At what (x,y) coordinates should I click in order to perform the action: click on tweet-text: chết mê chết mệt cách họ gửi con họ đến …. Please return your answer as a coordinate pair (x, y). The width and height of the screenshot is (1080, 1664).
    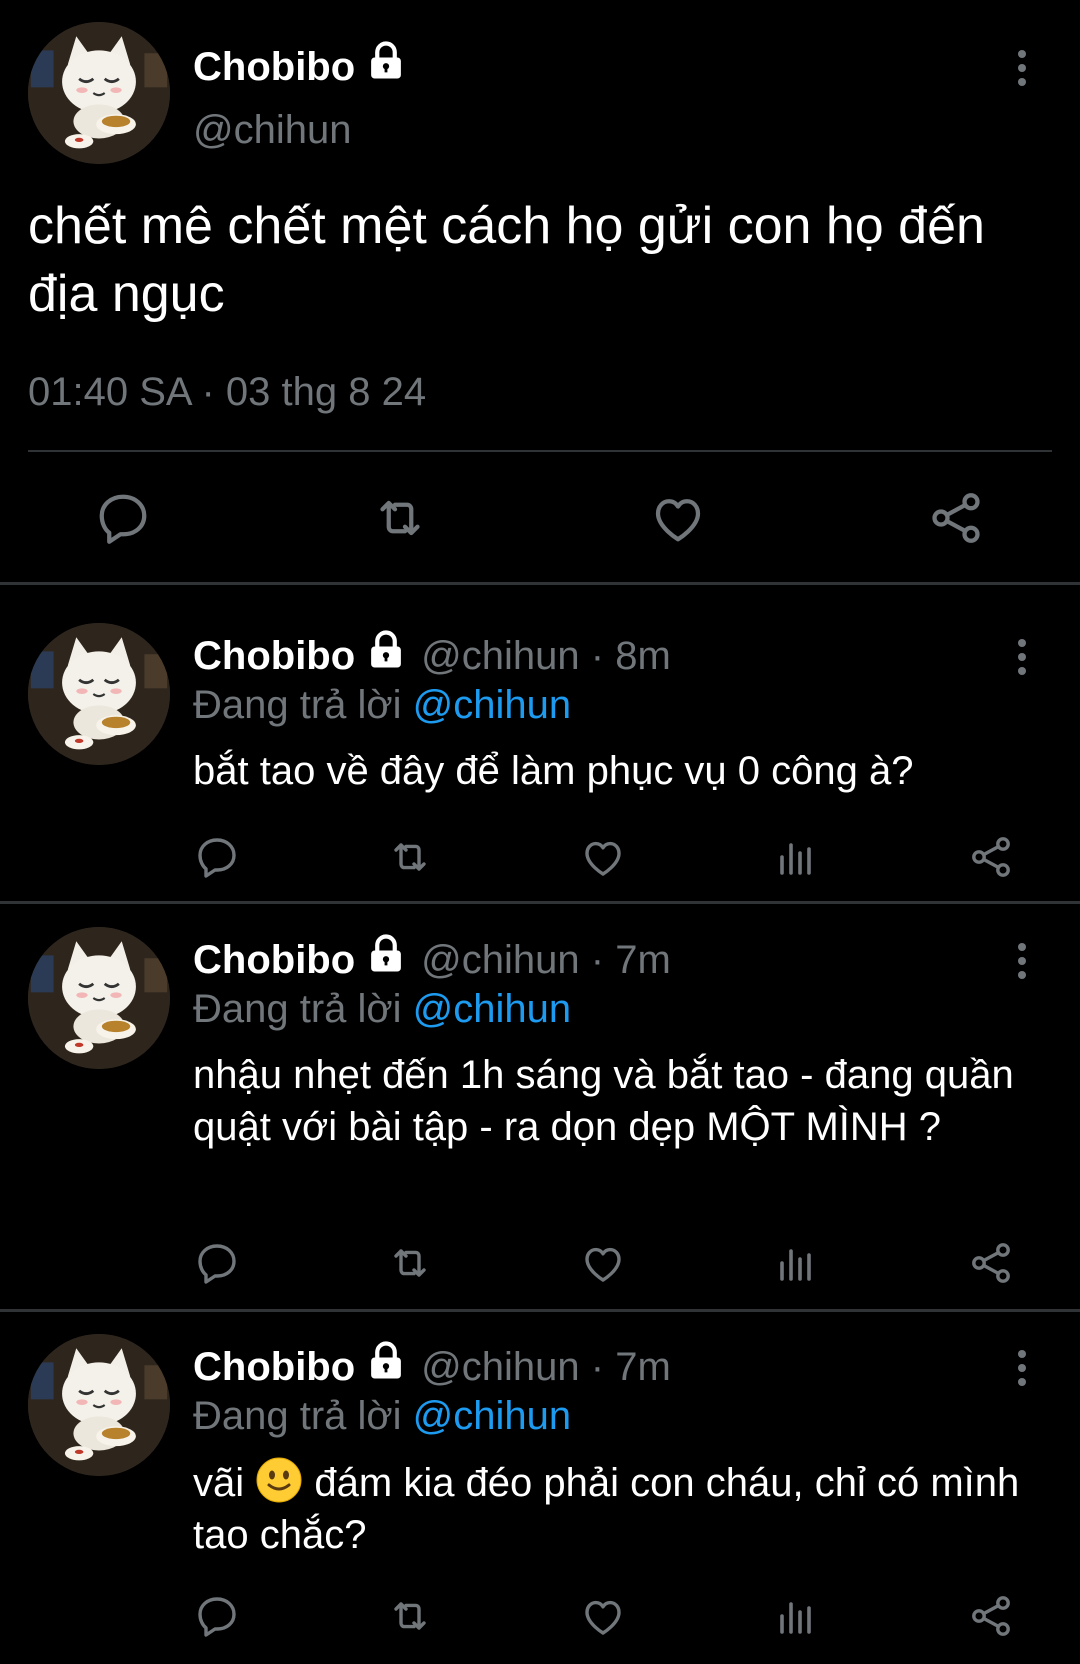
    Looking at the image, I should click on (506, 260).